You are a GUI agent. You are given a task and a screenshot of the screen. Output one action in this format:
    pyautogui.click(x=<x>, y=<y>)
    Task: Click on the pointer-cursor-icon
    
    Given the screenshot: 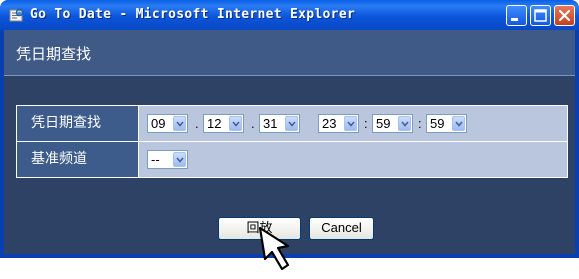 What is the action you would take?
    pyautogui.click(x=274, y=248)
    